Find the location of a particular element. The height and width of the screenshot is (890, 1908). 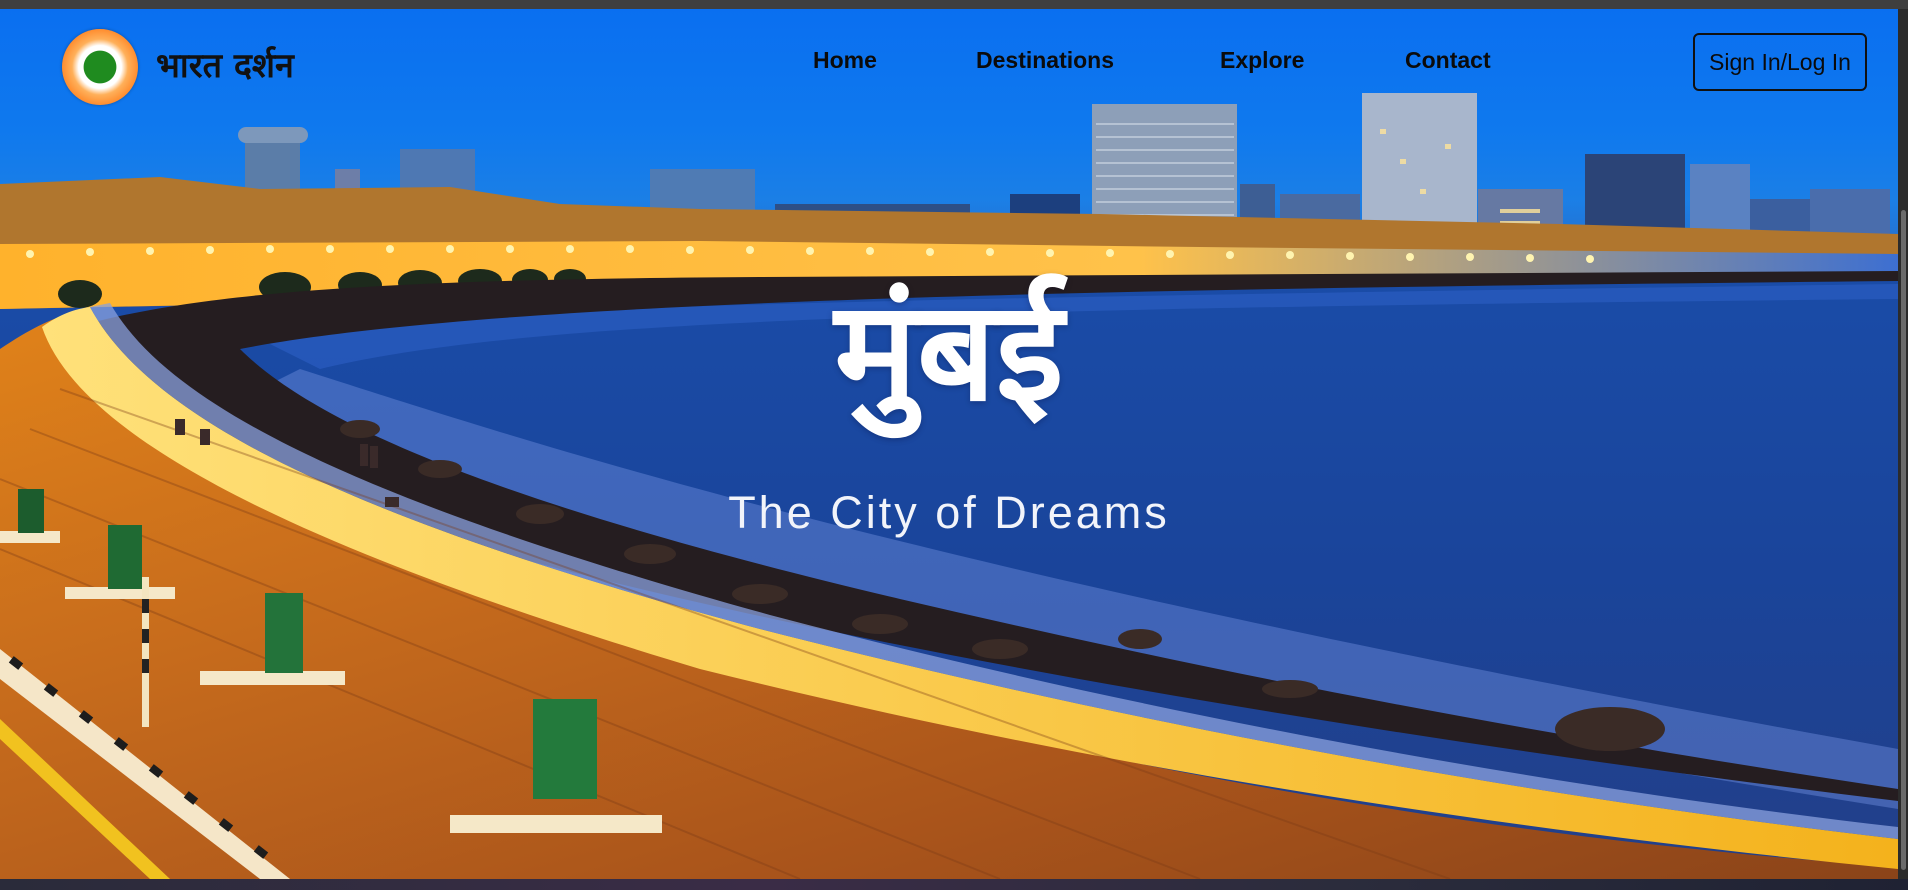

nav-link-contact: Contact is located at coordinates (1448, 60).